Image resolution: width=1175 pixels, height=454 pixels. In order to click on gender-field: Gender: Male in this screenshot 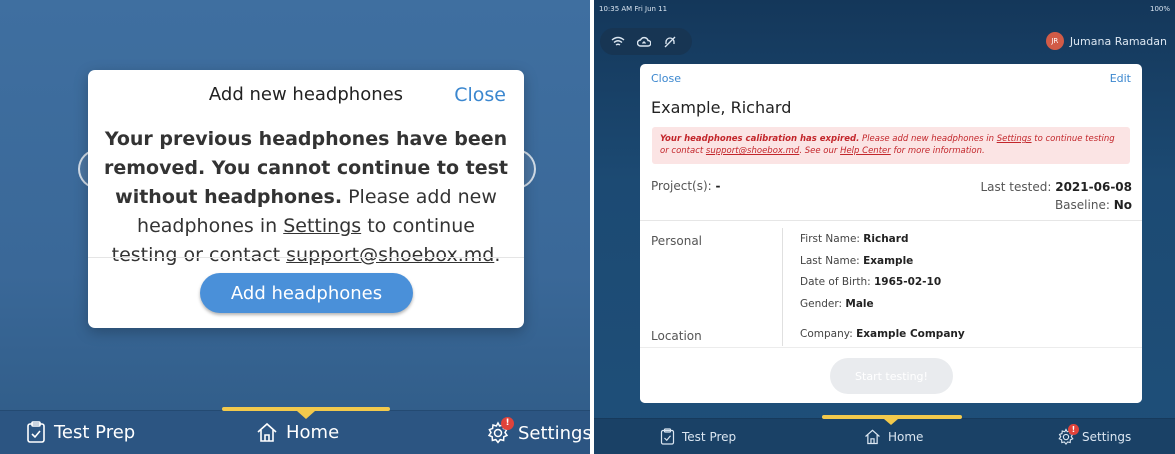, I will do `click(837, 304)`.